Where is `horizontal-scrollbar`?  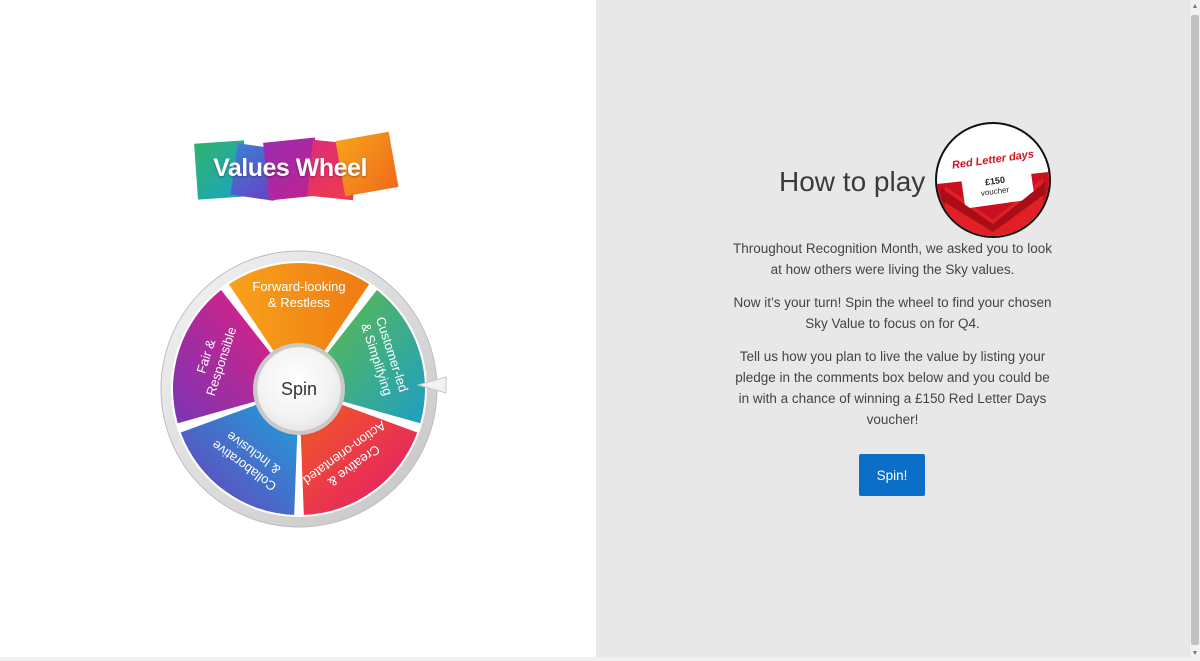
horizontal-scrollbar is located at coordinates (595, 659).